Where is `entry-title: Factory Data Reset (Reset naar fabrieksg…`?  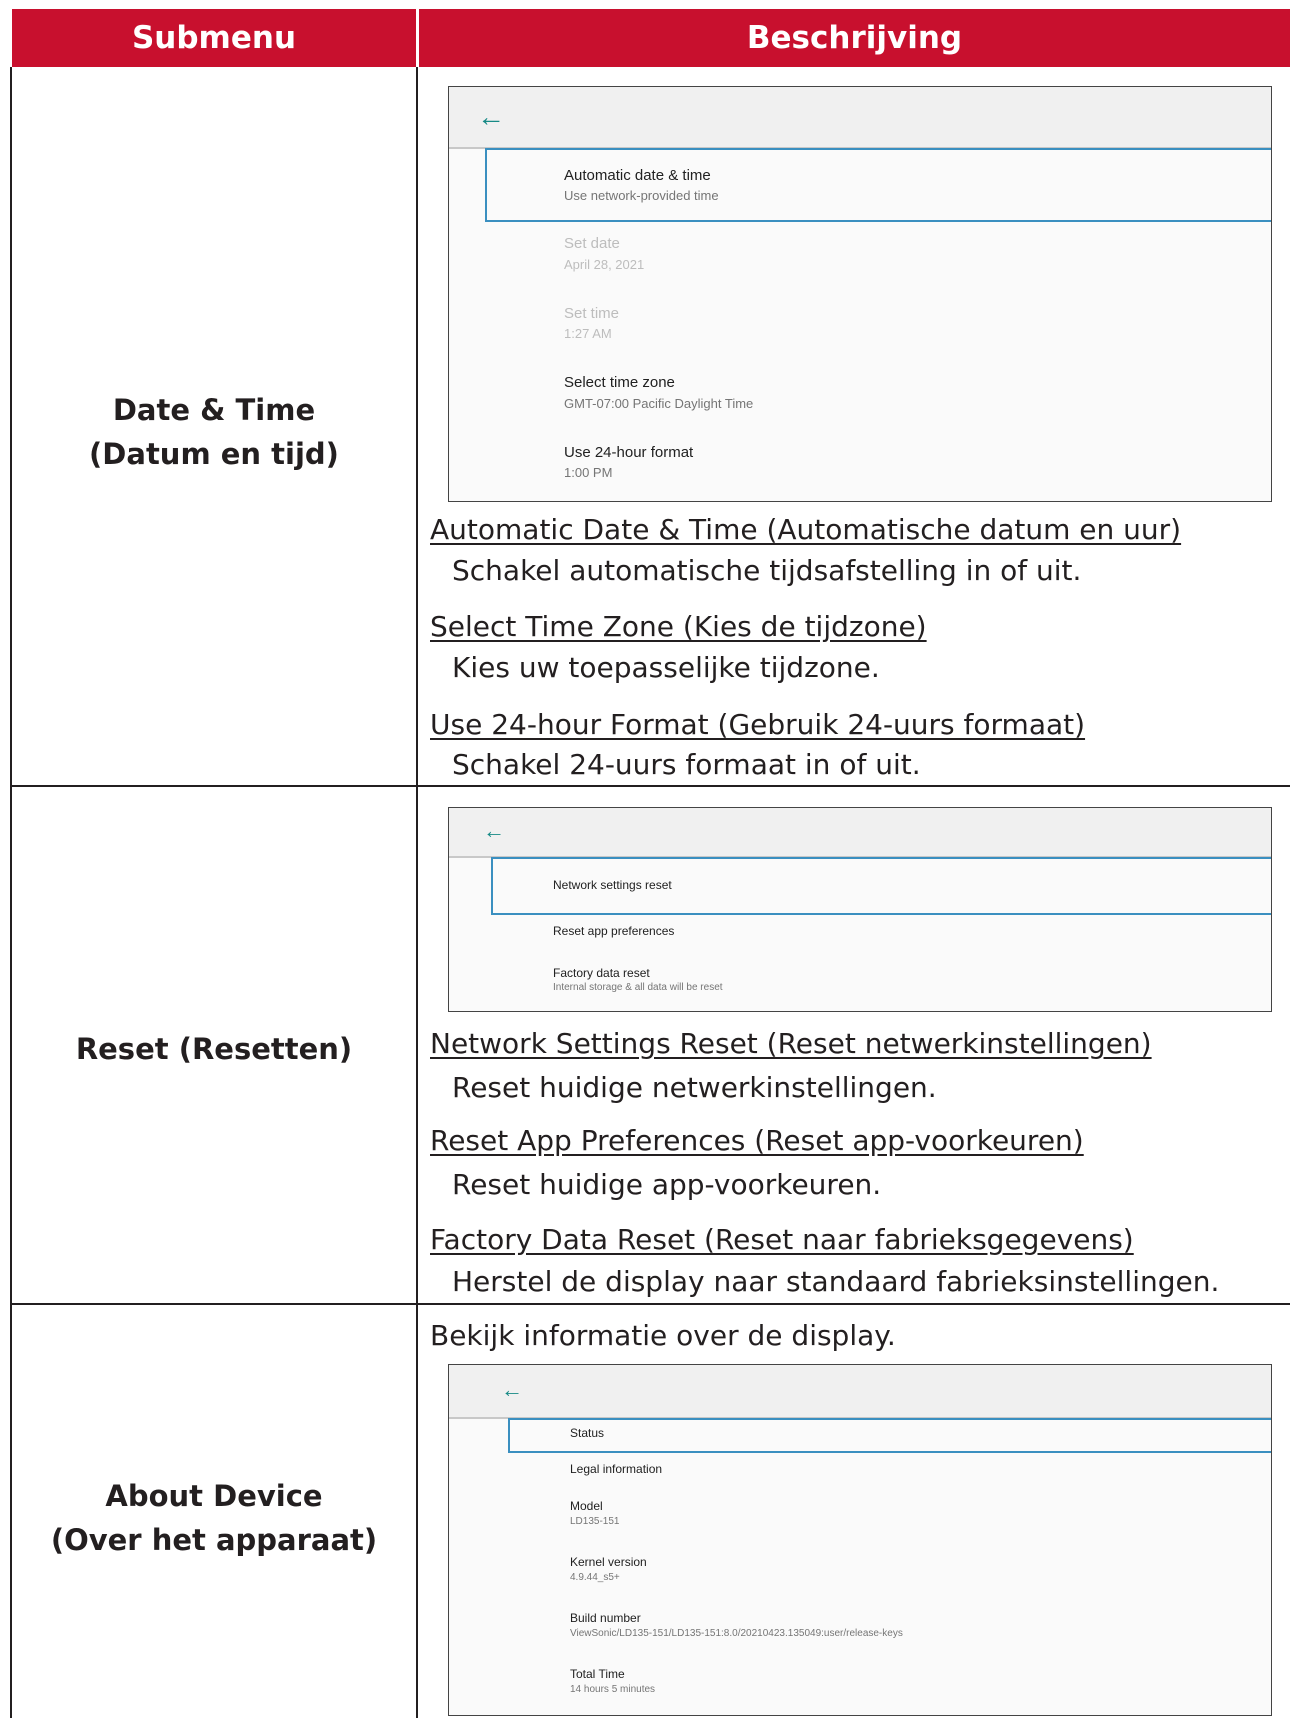
entry-title: Factory Data Reset (Reset naar fabrieksg… is located at coordinates (782, 1239).